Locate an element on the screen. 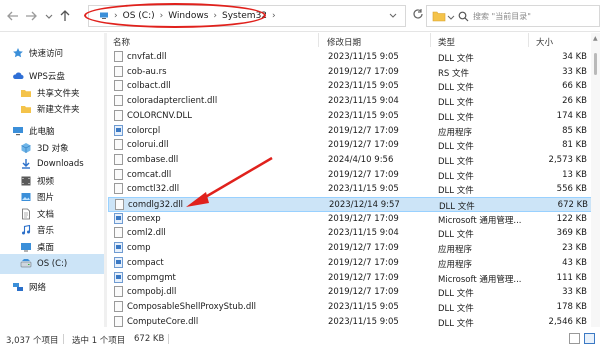  file-name: comdlg32.dll is located at coordinates (155, 205).